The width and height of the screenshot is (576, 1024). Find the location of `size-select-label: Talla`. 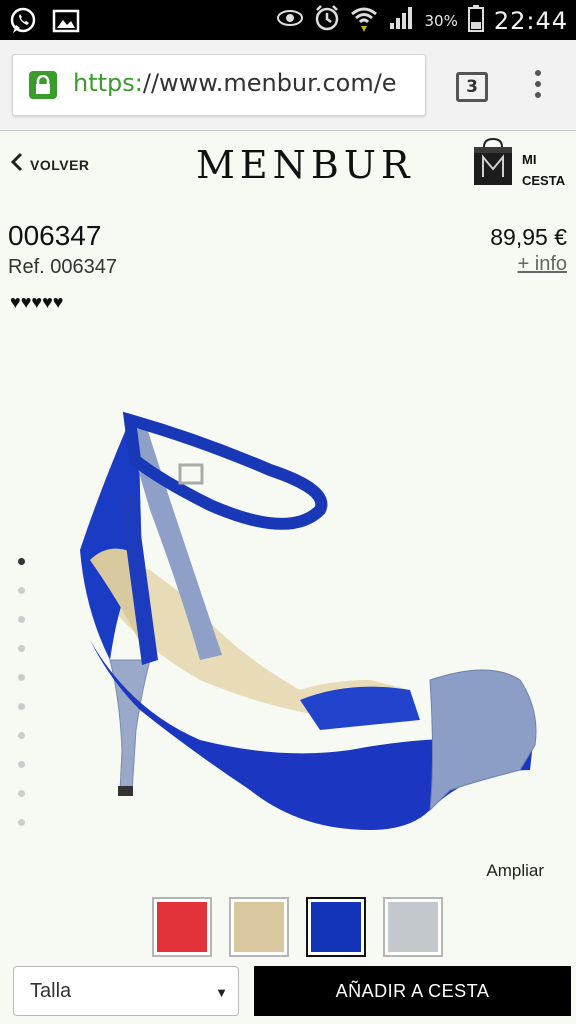

size-select-label: Talla is located at coordinates (51, 991).